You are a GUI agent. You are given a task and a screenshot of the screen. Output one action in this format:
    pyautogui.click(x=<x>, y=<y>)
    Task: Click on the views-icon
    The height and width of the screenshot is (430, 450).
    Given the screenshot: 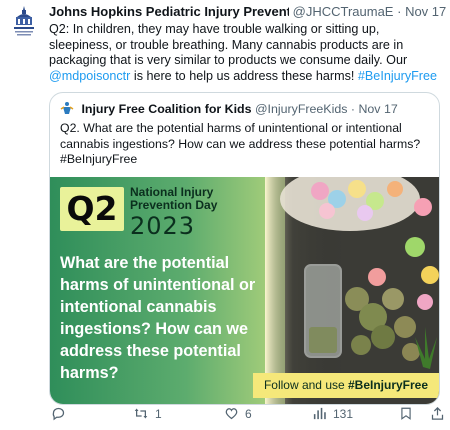 What is the action you would take?
    pyautogui.click(x=319, y=413)
    